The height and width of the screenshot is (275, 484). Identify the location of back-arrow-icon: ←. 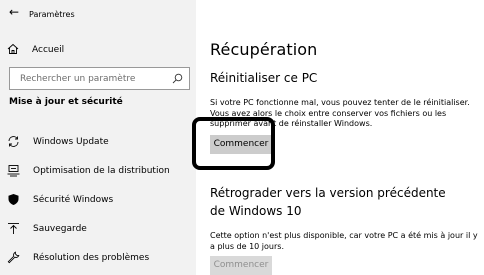
(14, 12).